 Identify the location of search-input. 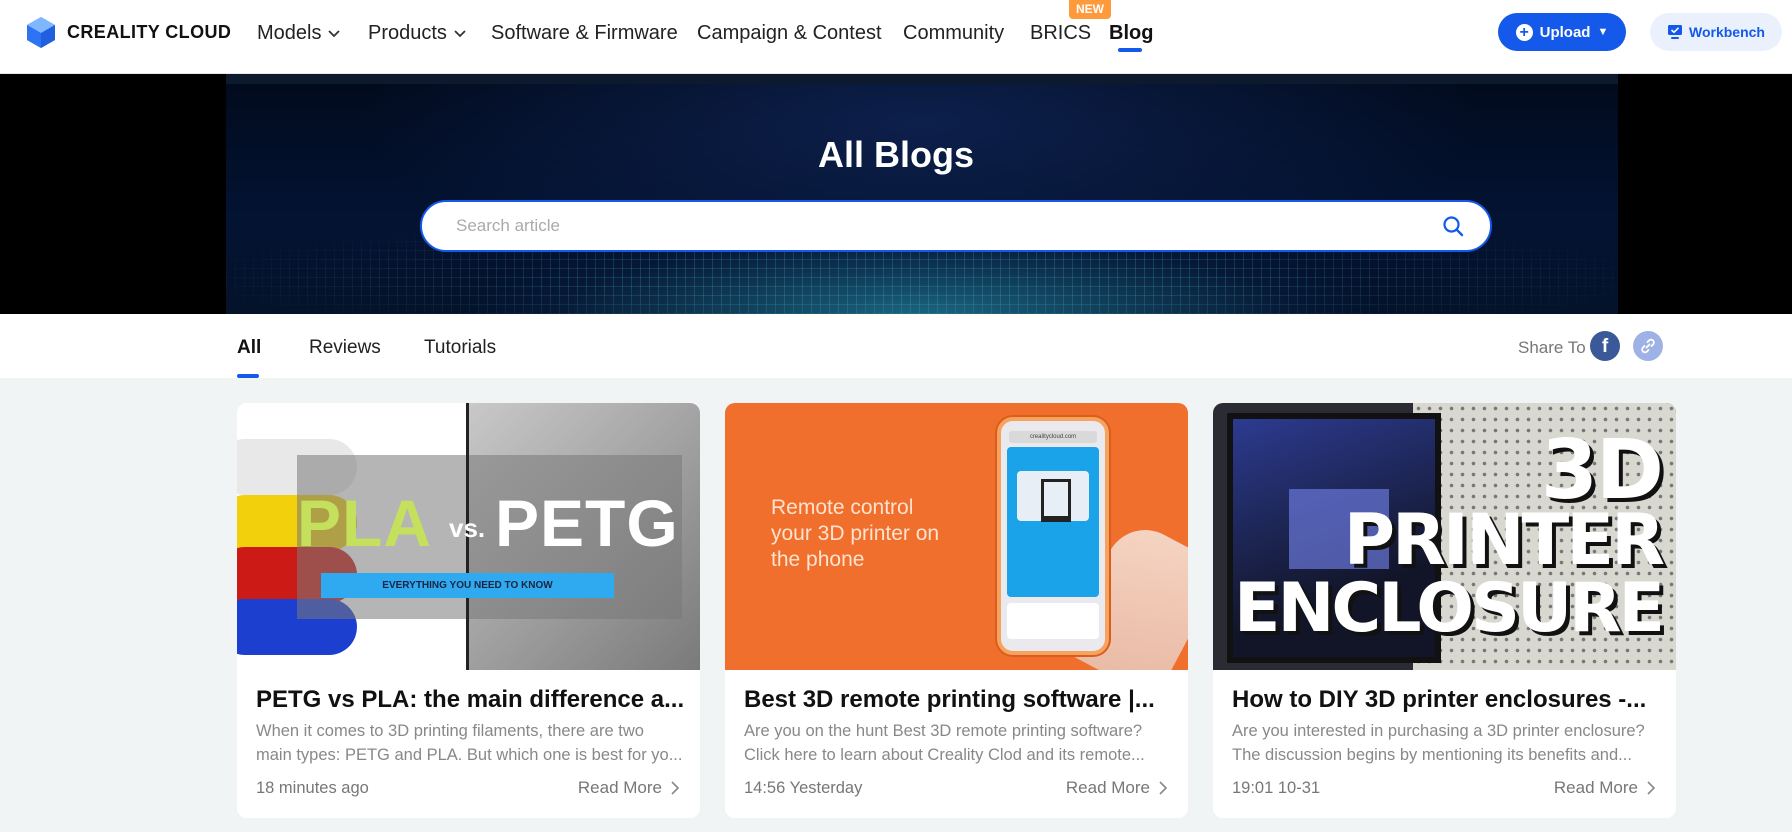
(931, 226).